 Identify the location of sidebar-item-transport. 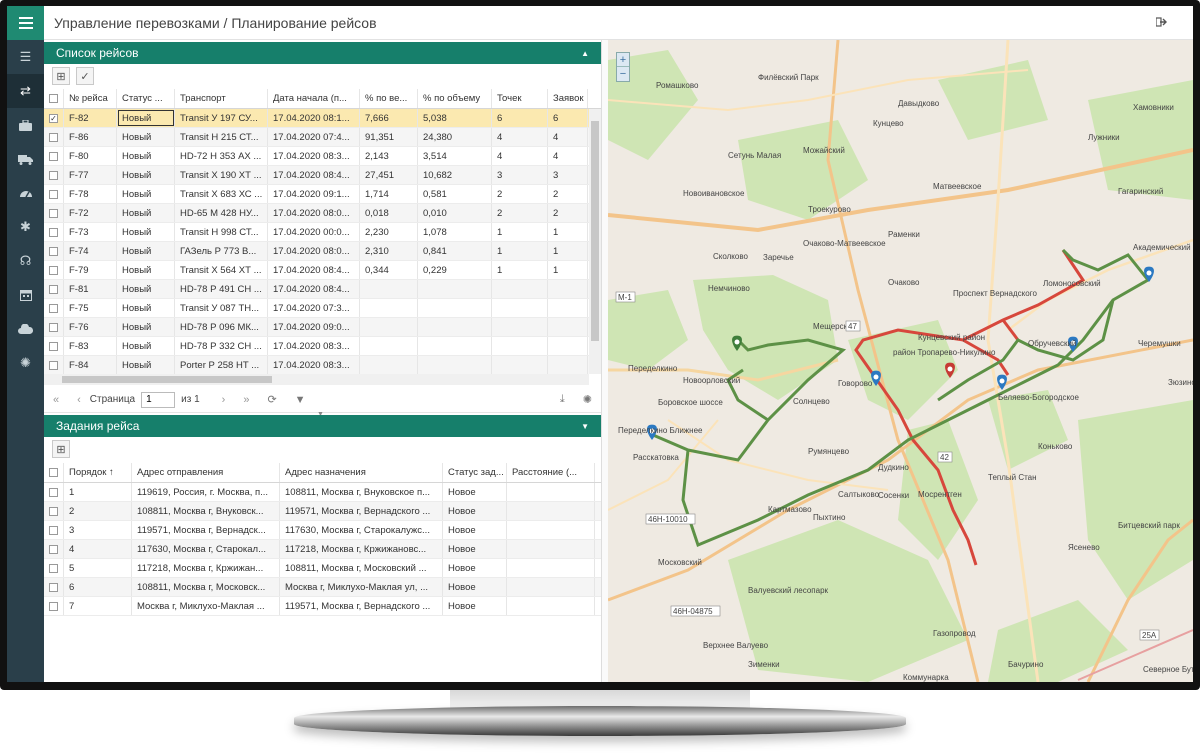
(25, 159).